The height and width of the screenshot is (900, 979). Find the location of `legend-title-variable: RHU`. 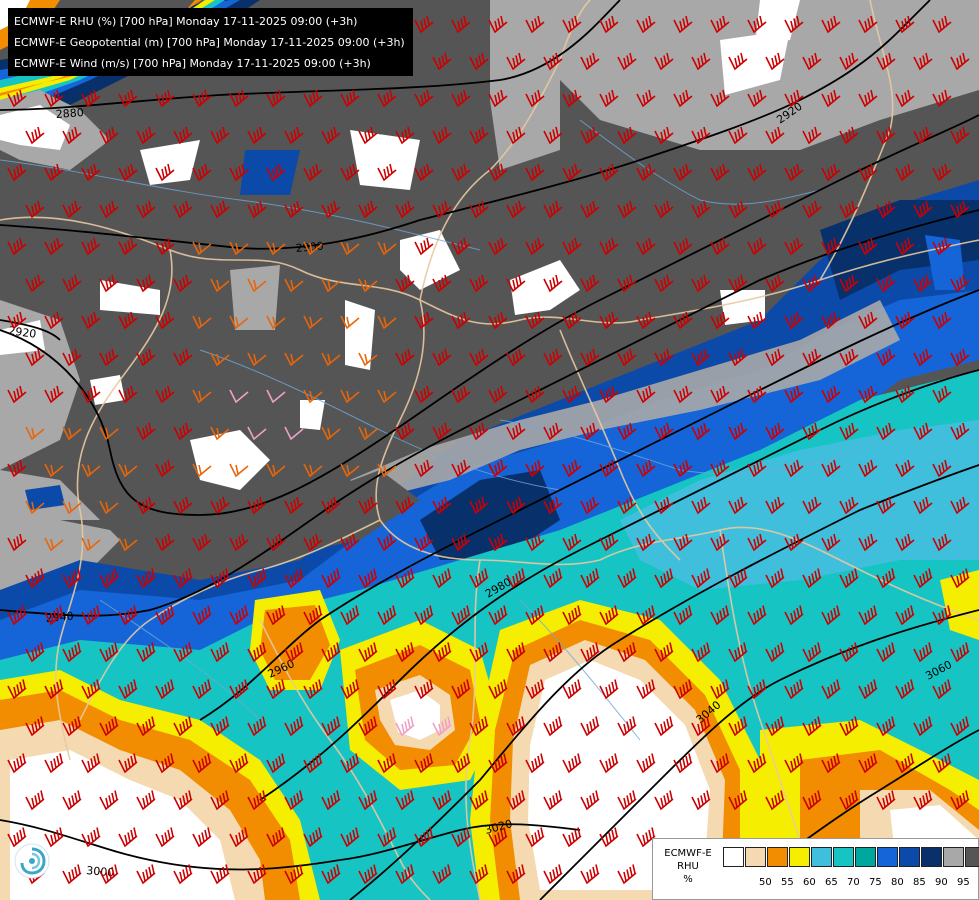

legend-title-variable: RHU is located at coordinates (688, 866).